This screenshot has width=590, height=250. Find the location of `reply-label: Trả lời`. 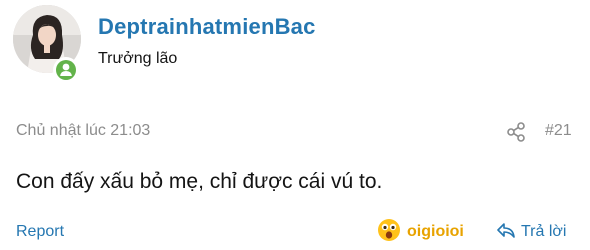

reply-label: Trả lời is located at coordinates (544, 231).